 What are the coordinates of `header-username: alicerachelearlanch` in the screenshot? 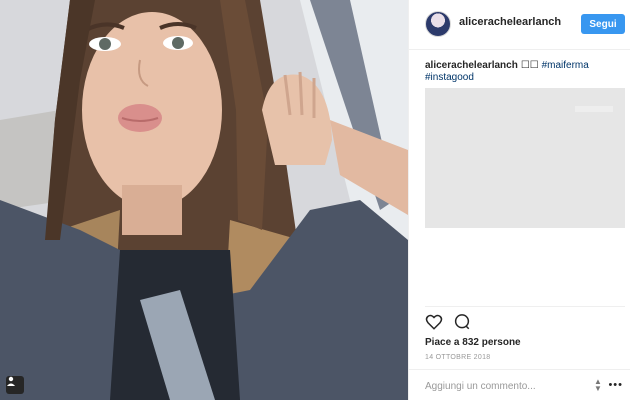 It's located at (510, 22).